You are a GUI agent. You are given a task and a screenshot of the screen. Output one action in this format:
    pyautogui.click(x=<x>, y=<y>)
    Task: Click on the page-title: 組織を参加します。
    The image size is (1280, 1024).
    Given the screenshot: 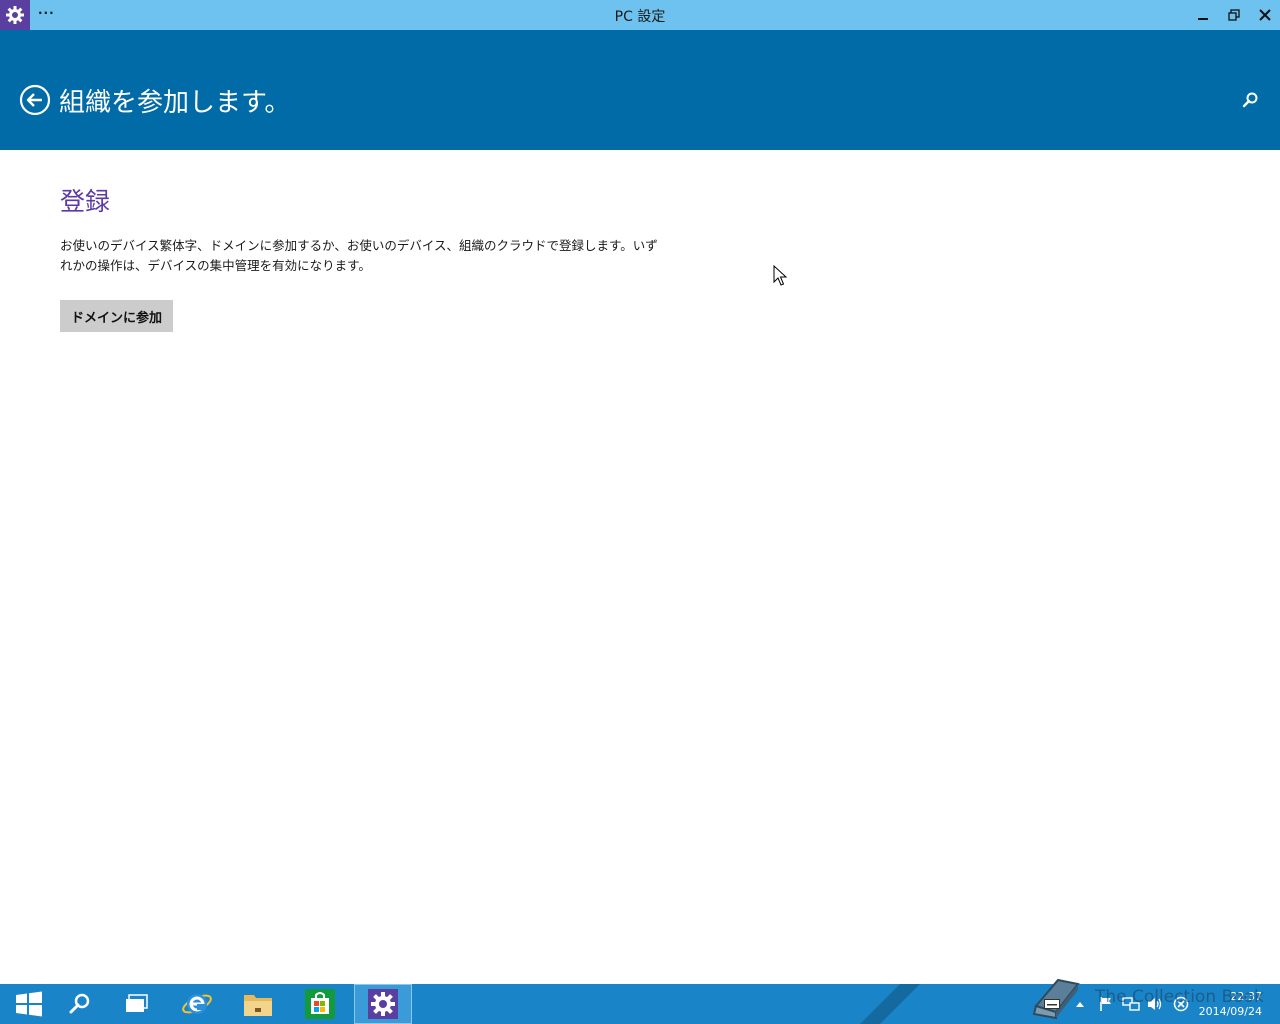 What is the action you would take?
    pyautogui.click(x=175, y=103)
    